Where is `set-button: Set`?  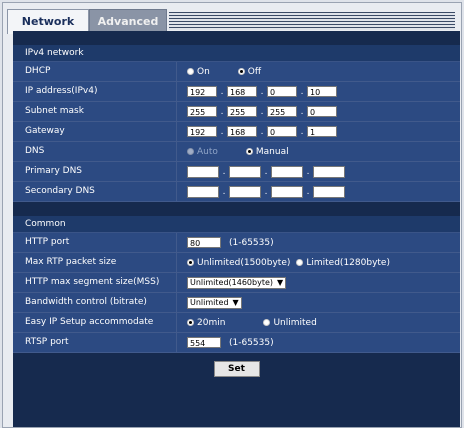
set-button: Set is located at coordinates (236, 369).